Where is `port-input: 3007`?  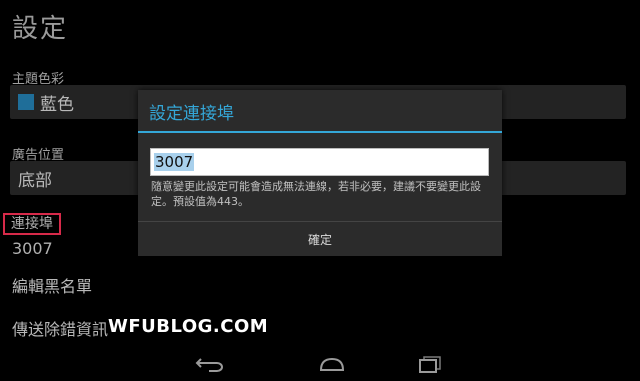
port-input: 3007 is located at coordinates (319, 162).